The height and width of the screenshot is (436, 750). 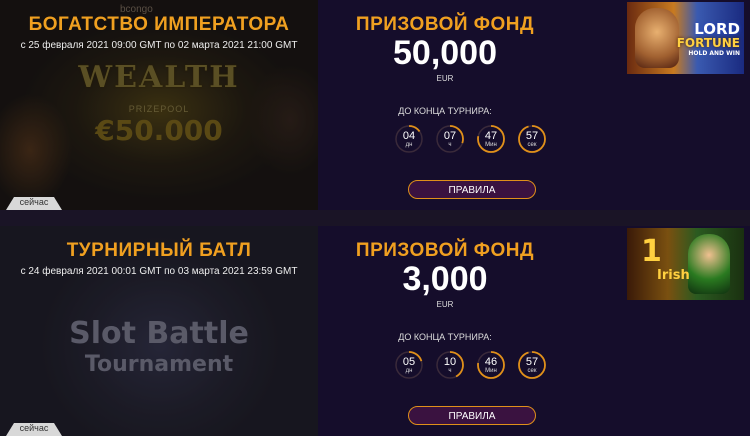 I want to click on countdown-days: 05 дн, so click(x=409, y=365).